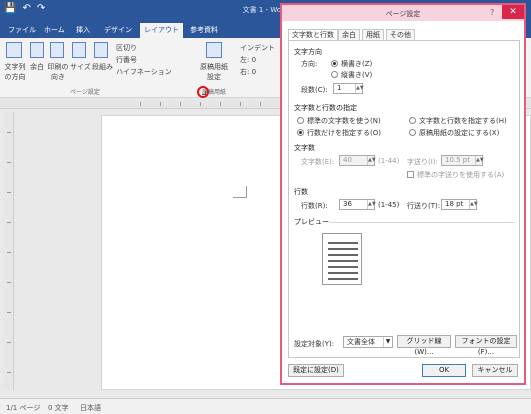 The image size is (531, 414). What do you see at coordinates (204, 30) in the screenshot?
I see `tab-references: 参考資料` at bounding box center [204, 30].